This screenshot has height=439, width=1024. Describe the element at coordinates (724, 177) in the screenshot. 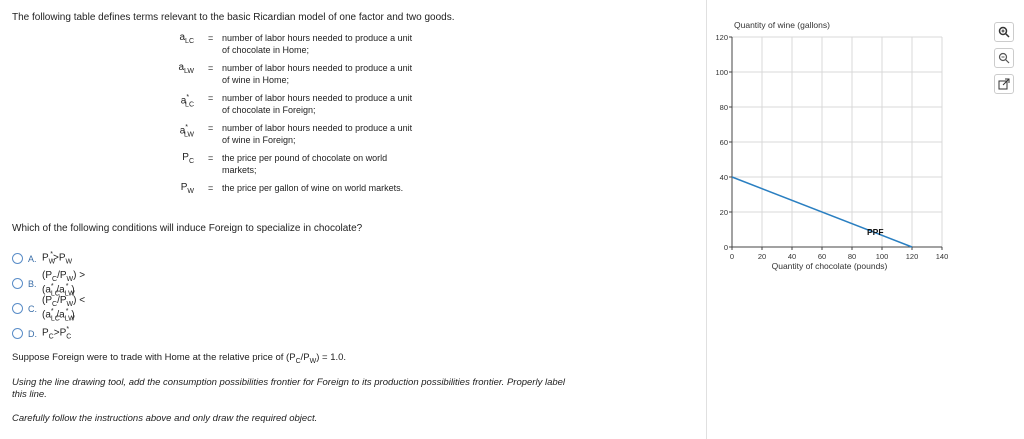

I see `y-tick-label: 40` at that location.